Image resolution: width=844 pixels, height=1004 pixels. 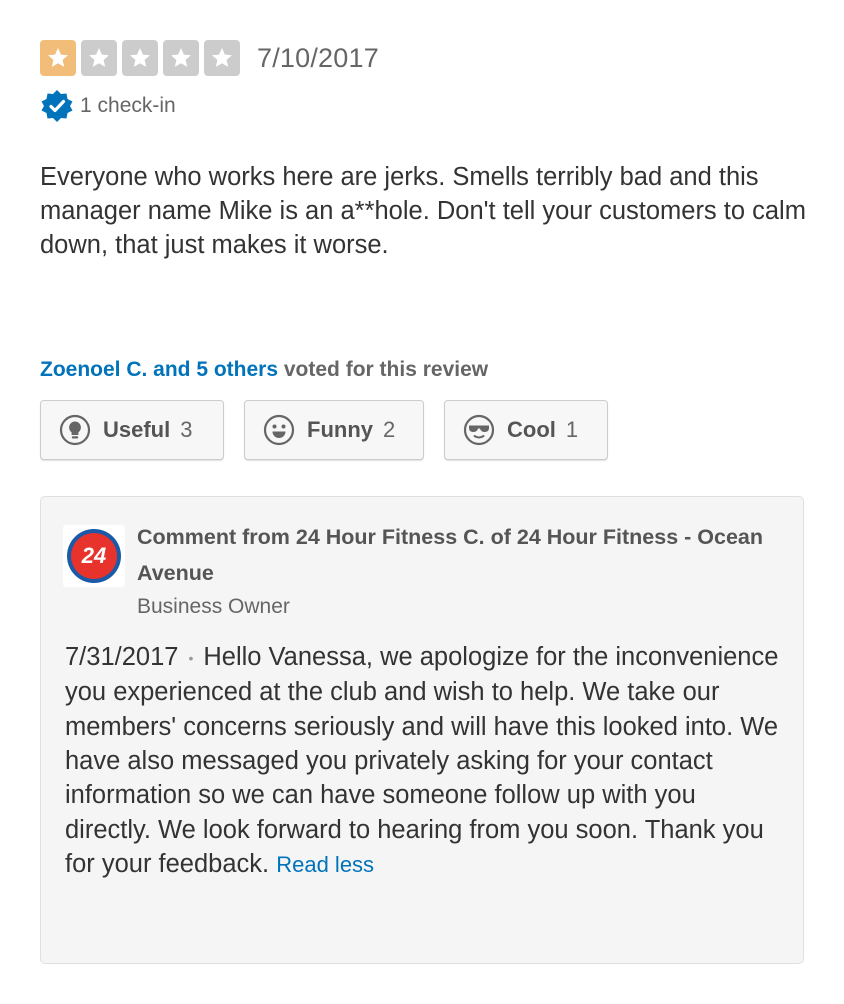 I want to click on cool-count: 1, so click(x=572, y=429).